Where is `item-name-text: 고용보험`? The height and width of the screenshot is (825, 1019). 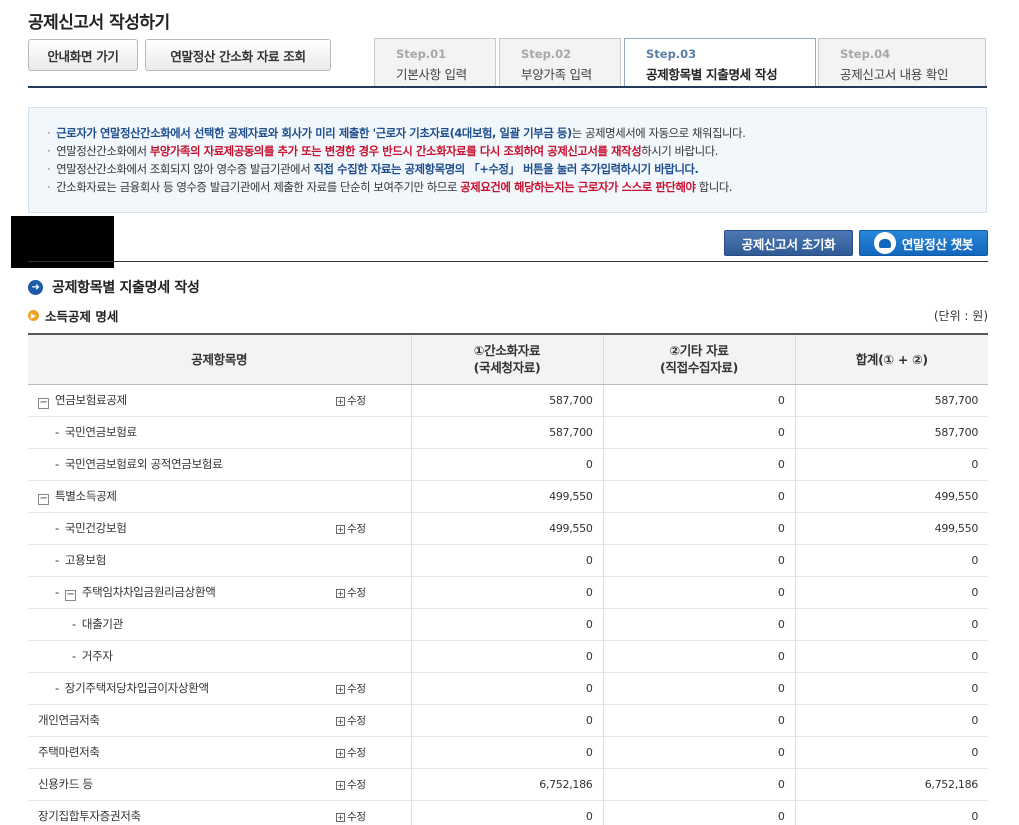
item-name-text: 고용보험 is located at coordinates (85, 560).